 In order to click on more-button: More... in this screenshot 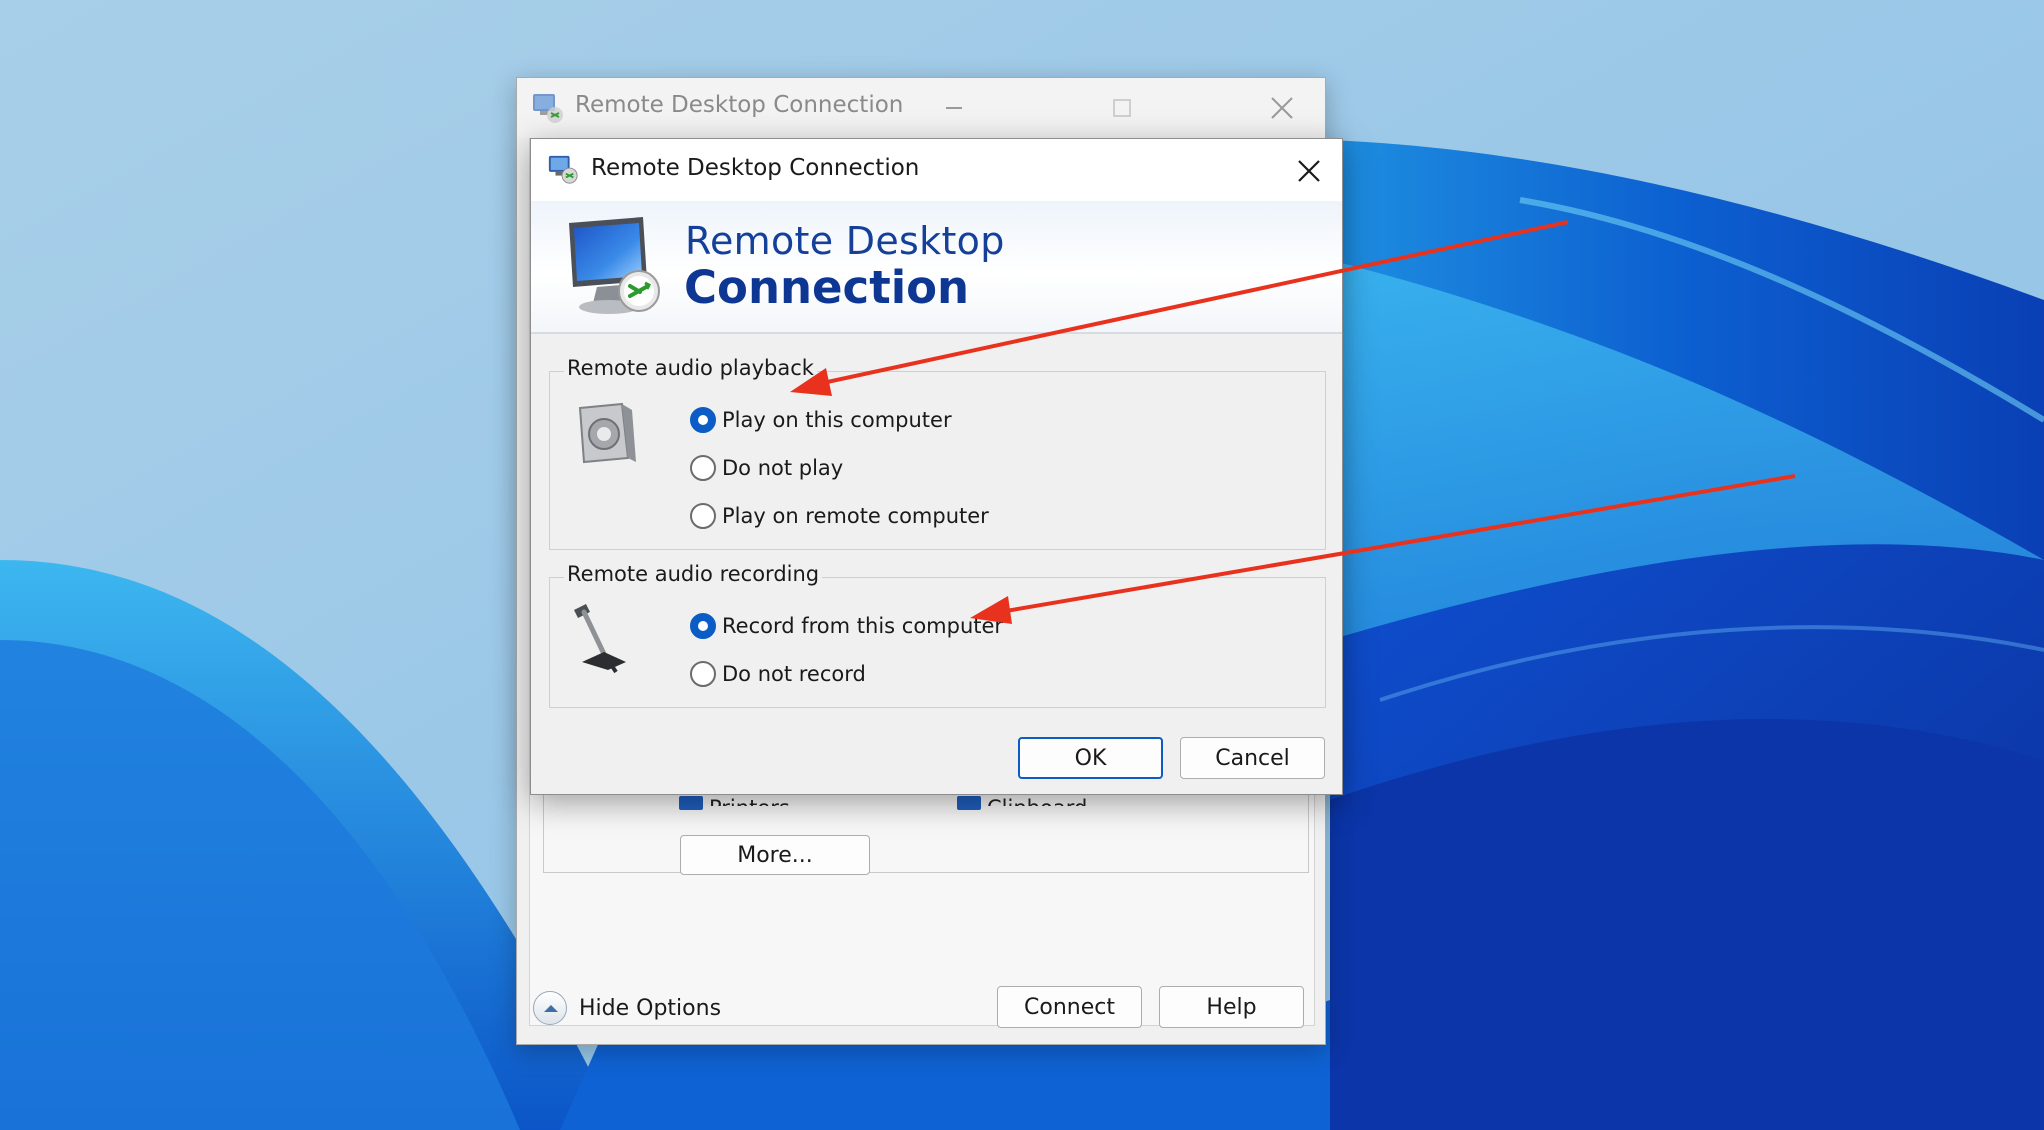, I will do `click(775, 855)`.